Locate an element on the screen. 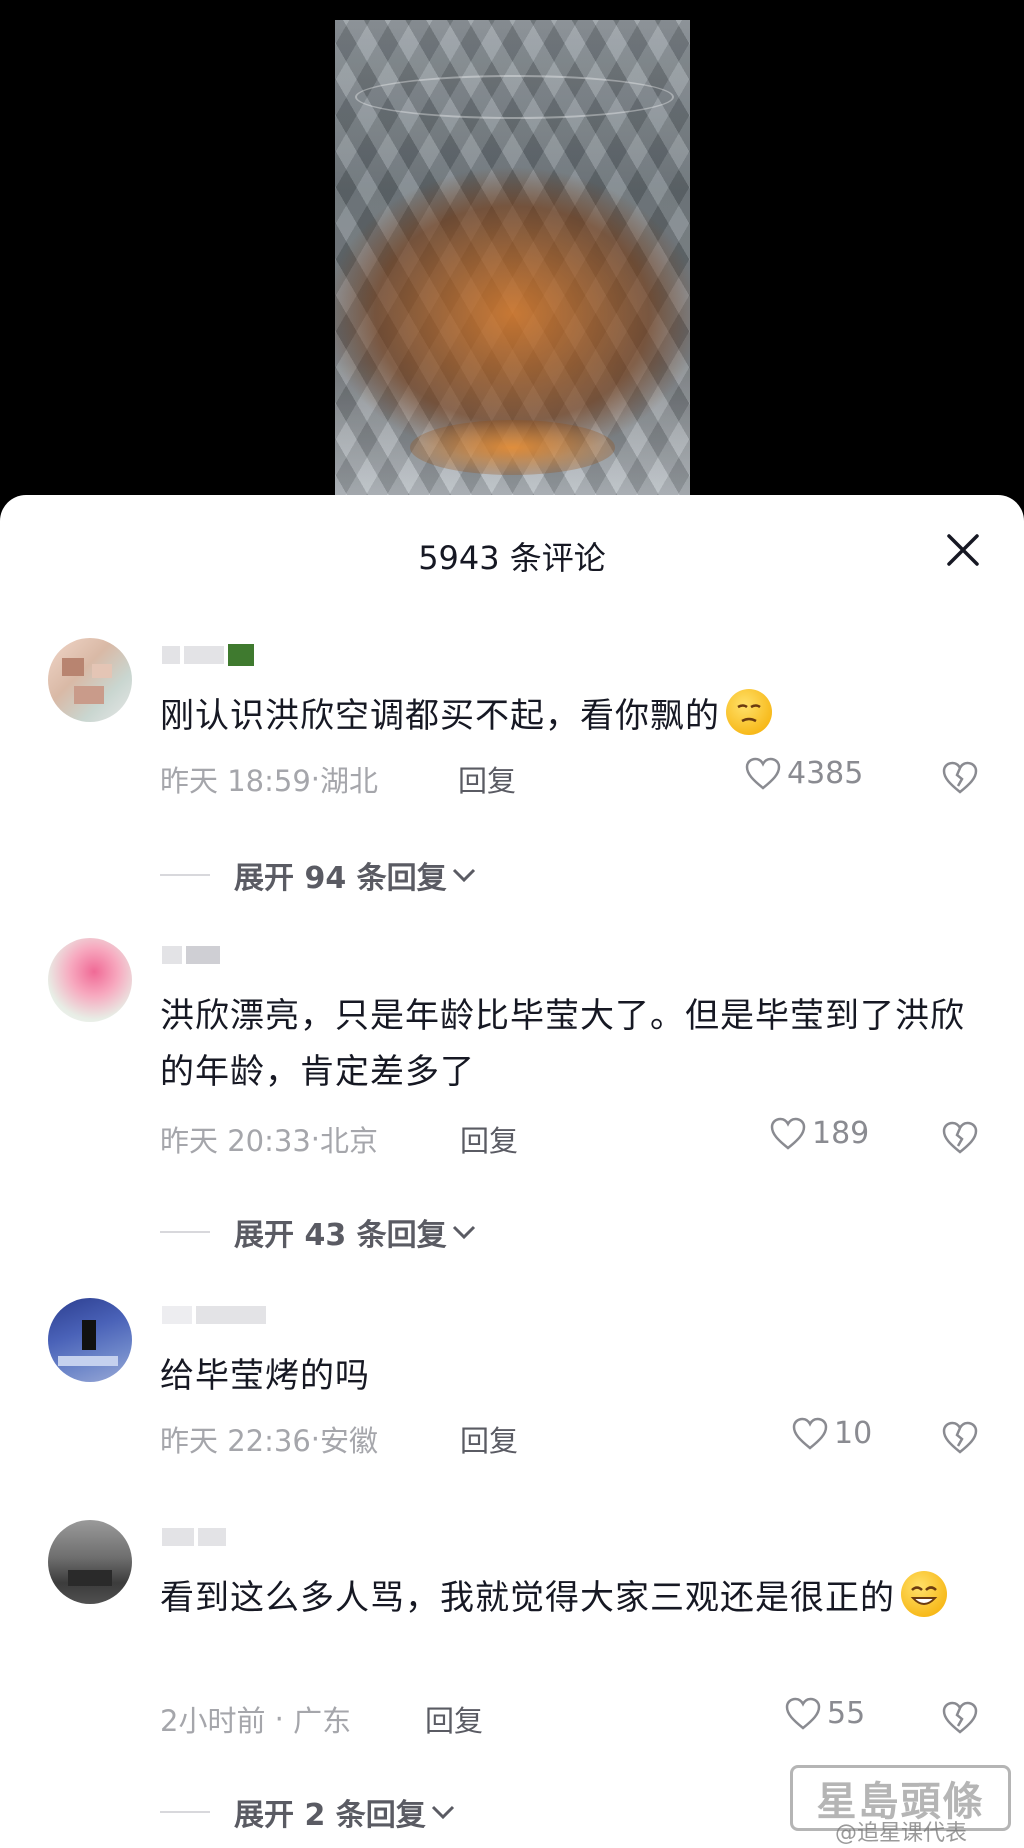  comment-meta: 昨天 20:33 · 北京 is located at coordinates (269, 1139).